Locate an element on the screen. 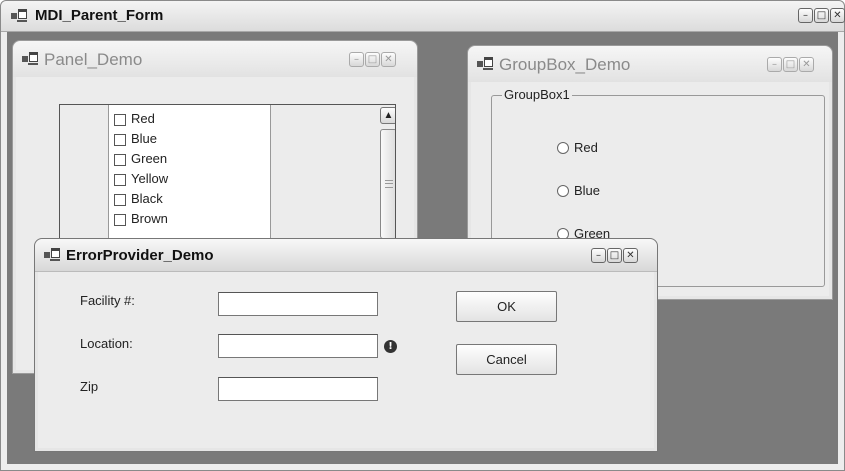 Image resolution: width=845 pixels, height=471 pixels. panel-demo-title: Panel_Demo is located at coordinates (93, 59).